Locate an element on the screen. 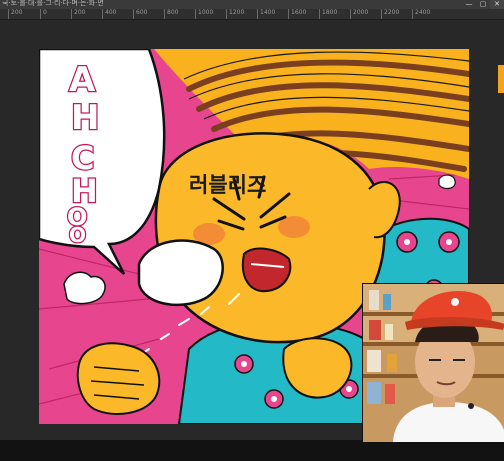 Image resolution: width=504 pixels, height=461 pixels. ruler-tick: 600 is located at coordinates (140, 14).